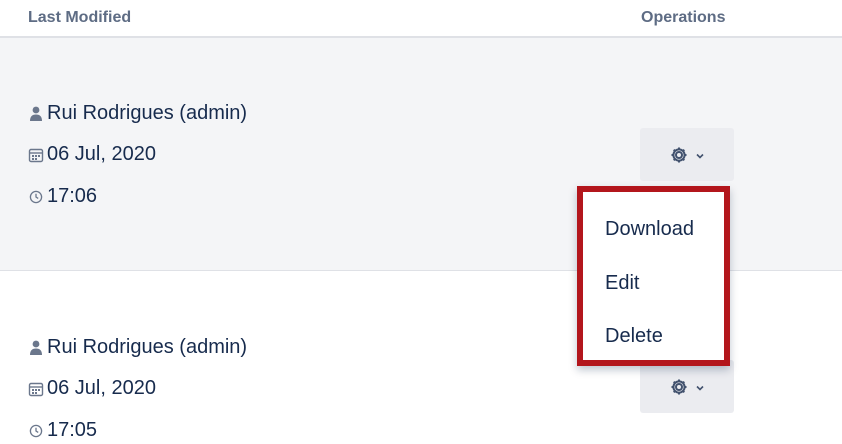  What do you see at coordinates (72, 430) in the screenshot?
I see `modified-time-value: 17:05` at bounding box center [72, 430].